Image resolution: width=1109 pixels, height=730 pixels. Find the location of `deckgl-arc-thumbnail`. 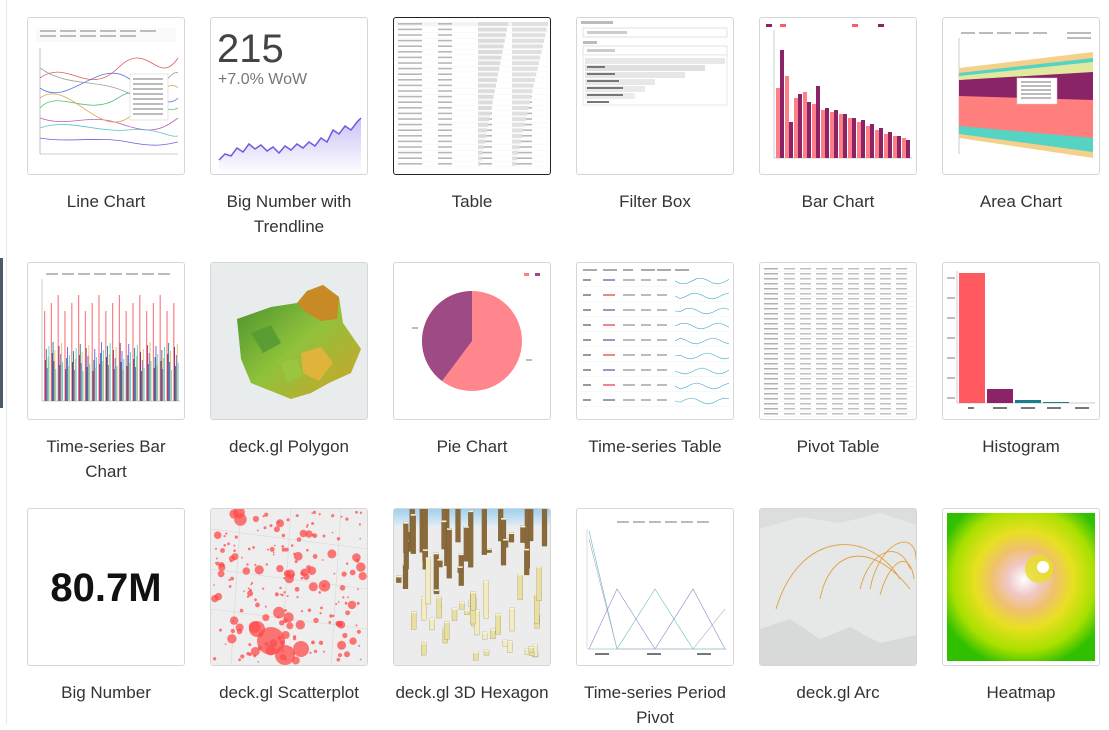

deckgl-arc-thumbnail is located at coordinates (838, 587).